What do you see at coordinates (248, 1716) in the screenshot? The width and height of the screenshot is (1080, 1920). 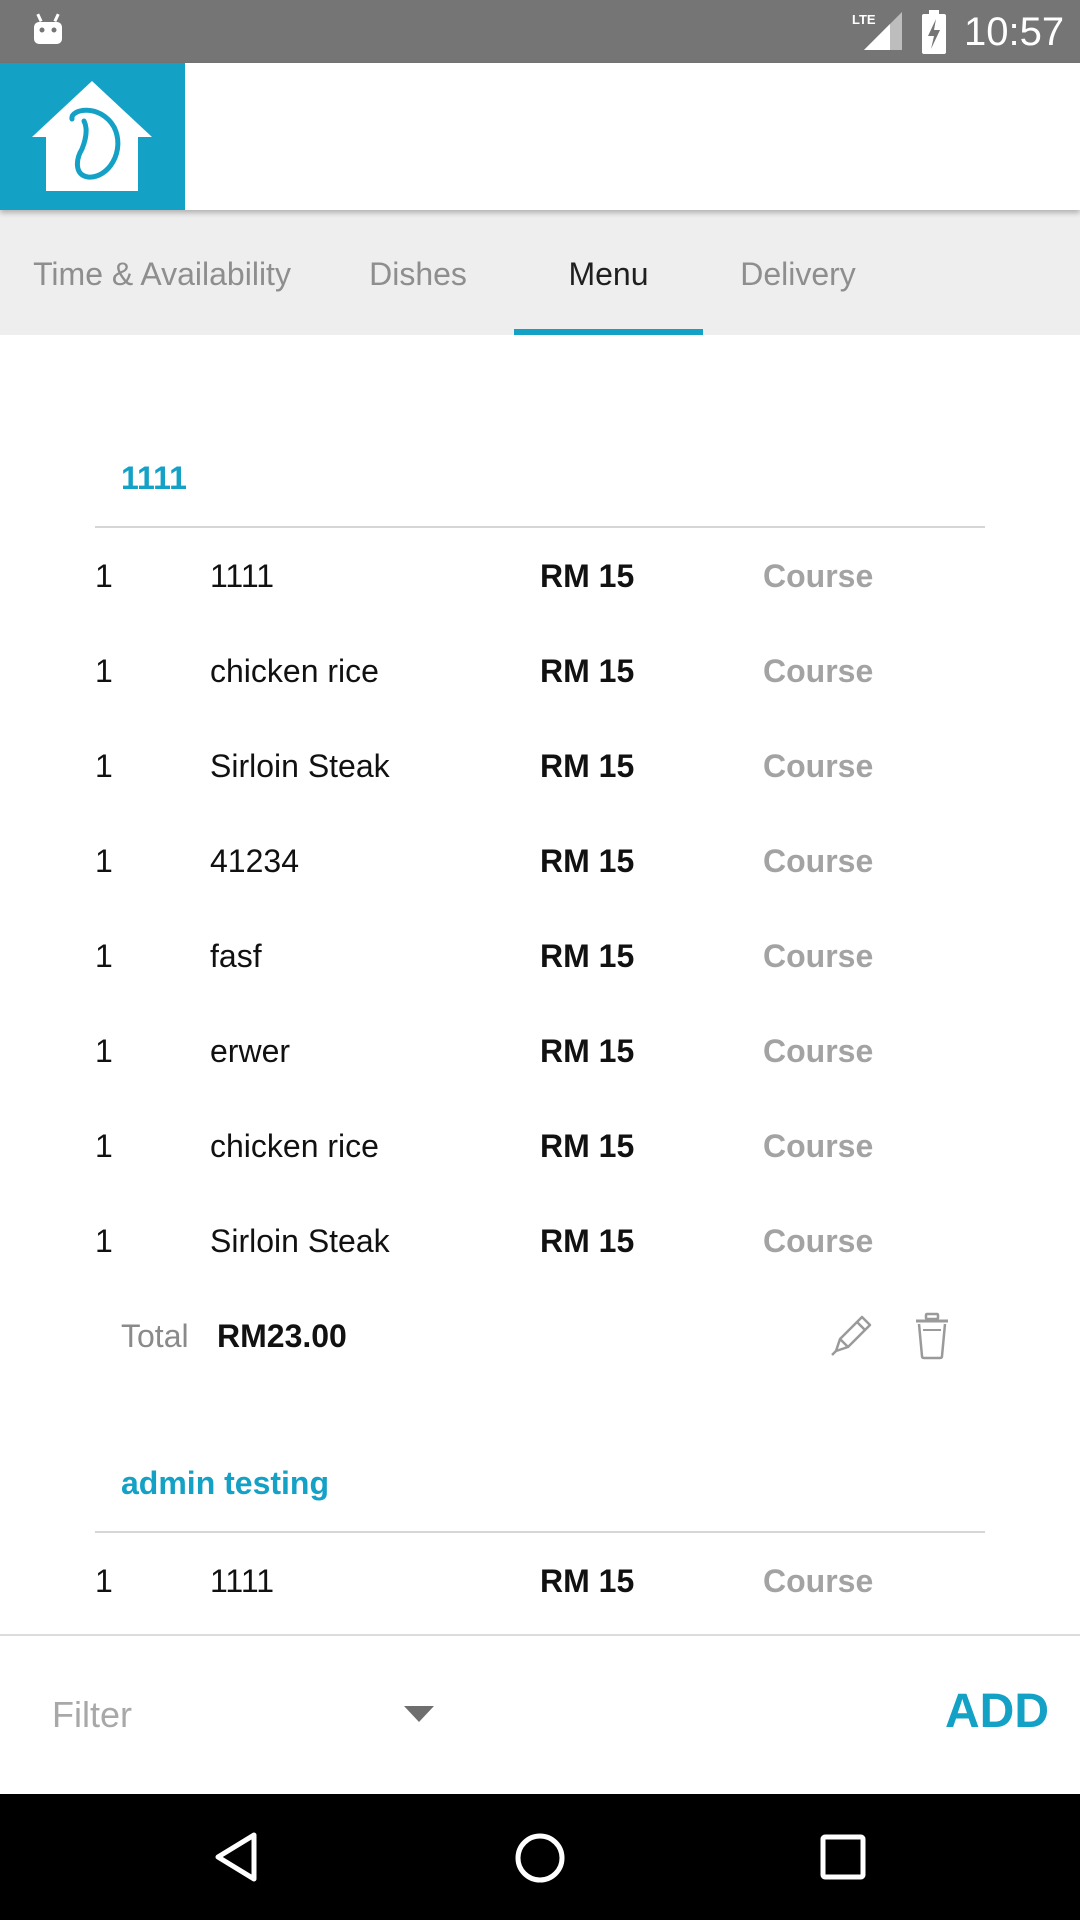 I see `filter-dropdown: Filter` at bounding box center [248, 1716].